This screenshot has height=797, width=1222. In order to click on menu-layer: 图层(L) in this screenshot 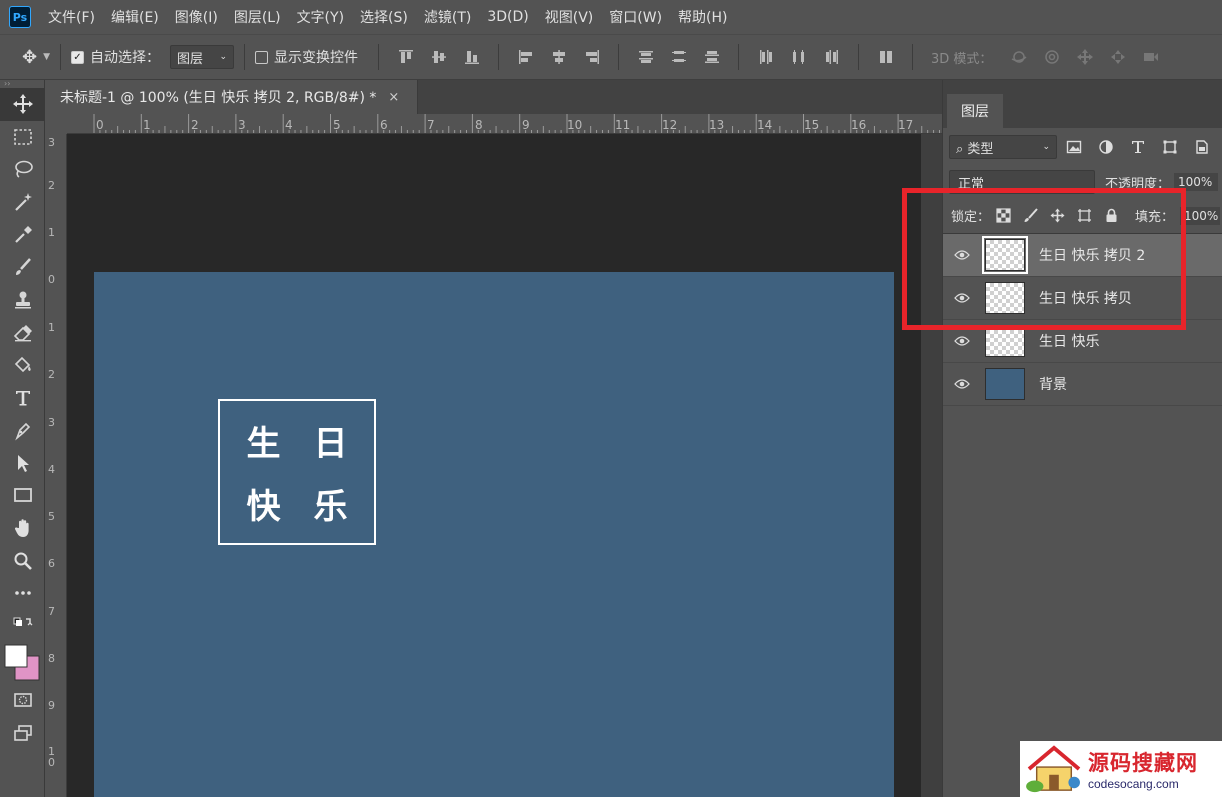, I will do `click(257, 17)`.